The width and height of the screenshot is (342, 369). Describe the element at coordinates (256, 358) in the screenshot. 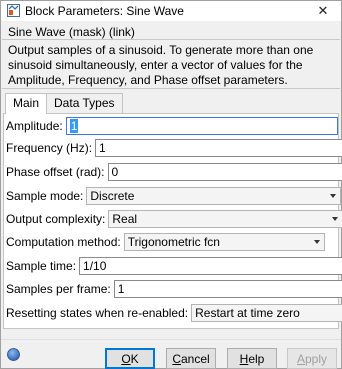

I see `help-label-rest: elp` at that location.